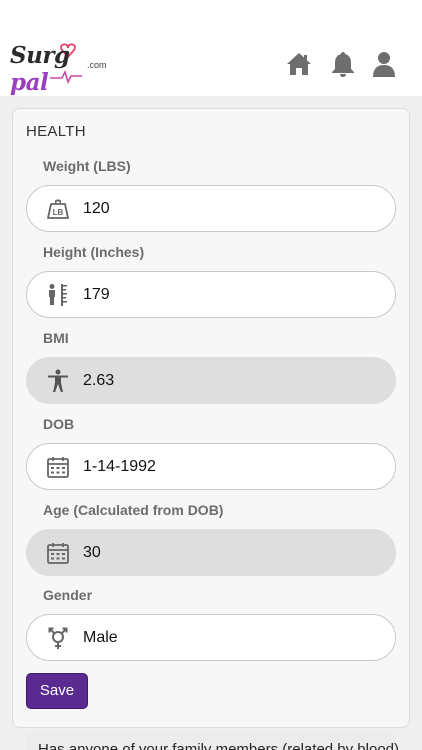  What do you see at coordinates (57, 691) in the screenshot?
I see `save-button: Save` at bounding box center [57, 691].